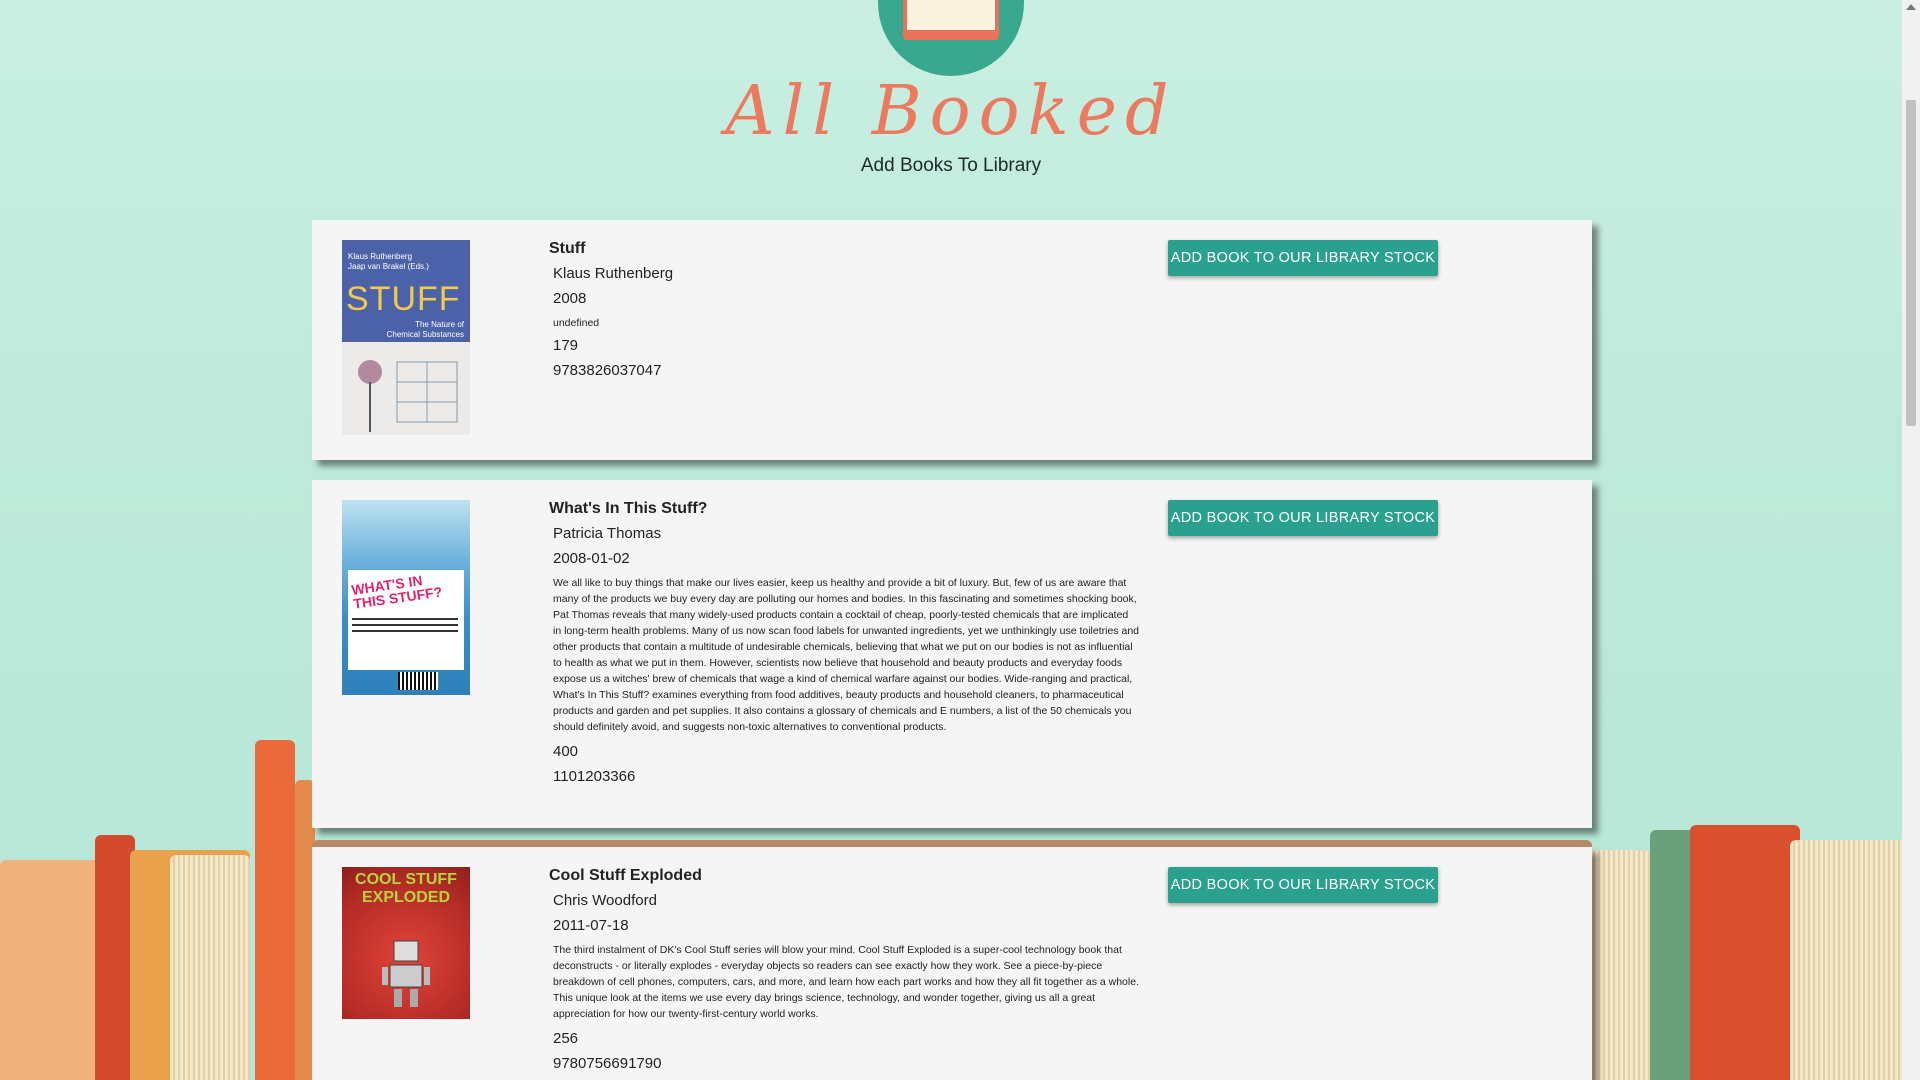 The image size is (1920, 1080). What do you see at coordinates (607, 1063) in the screenshot?
I see `book-isbn: 9780756691790` at bounding box center [607, 1063].